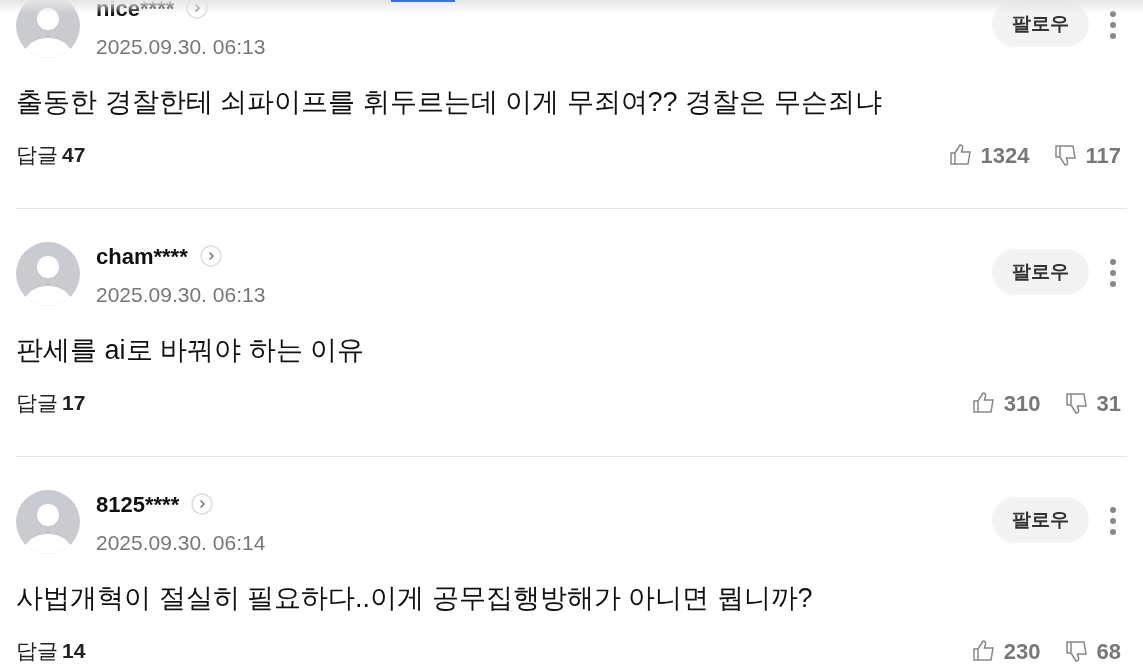 This screenshot has height=669, width=1143. What do you see at coordinates (423, 1) in the screenshot?
I see `tab-indicator` at bounding box center [423, 1].